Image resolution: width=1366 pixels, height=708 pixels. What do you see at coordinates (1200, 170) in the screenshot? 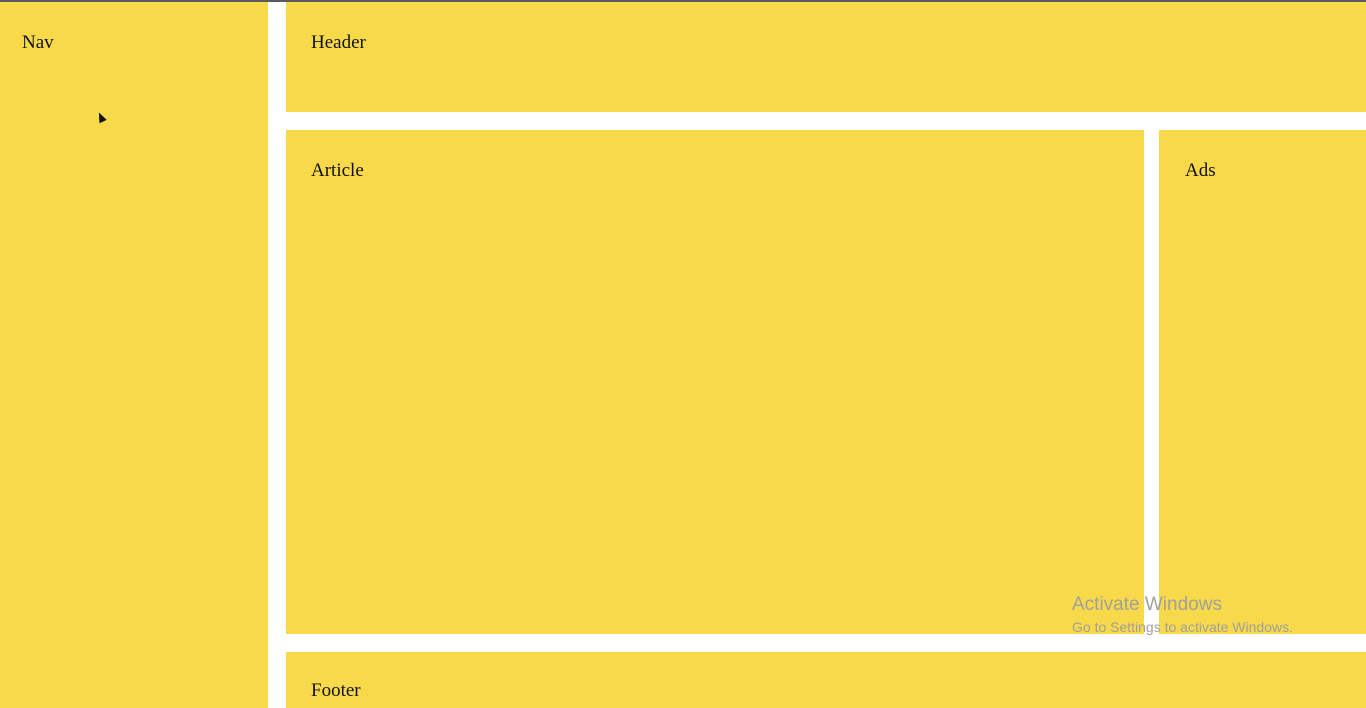
I see `ads-label: Ads` at bounding box center [1200, 170].